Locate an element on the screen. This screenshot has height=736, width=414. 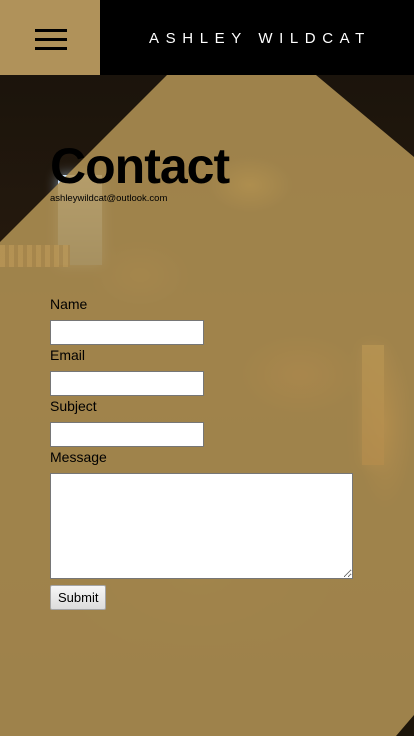
hamburger-menu-icon is located at coordinates (51, 40).